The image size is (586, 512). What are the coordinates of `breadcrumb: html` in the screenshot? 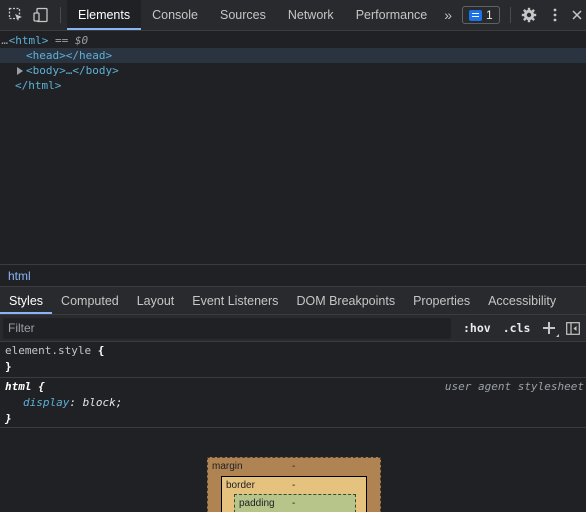 It's located at (293, 275).